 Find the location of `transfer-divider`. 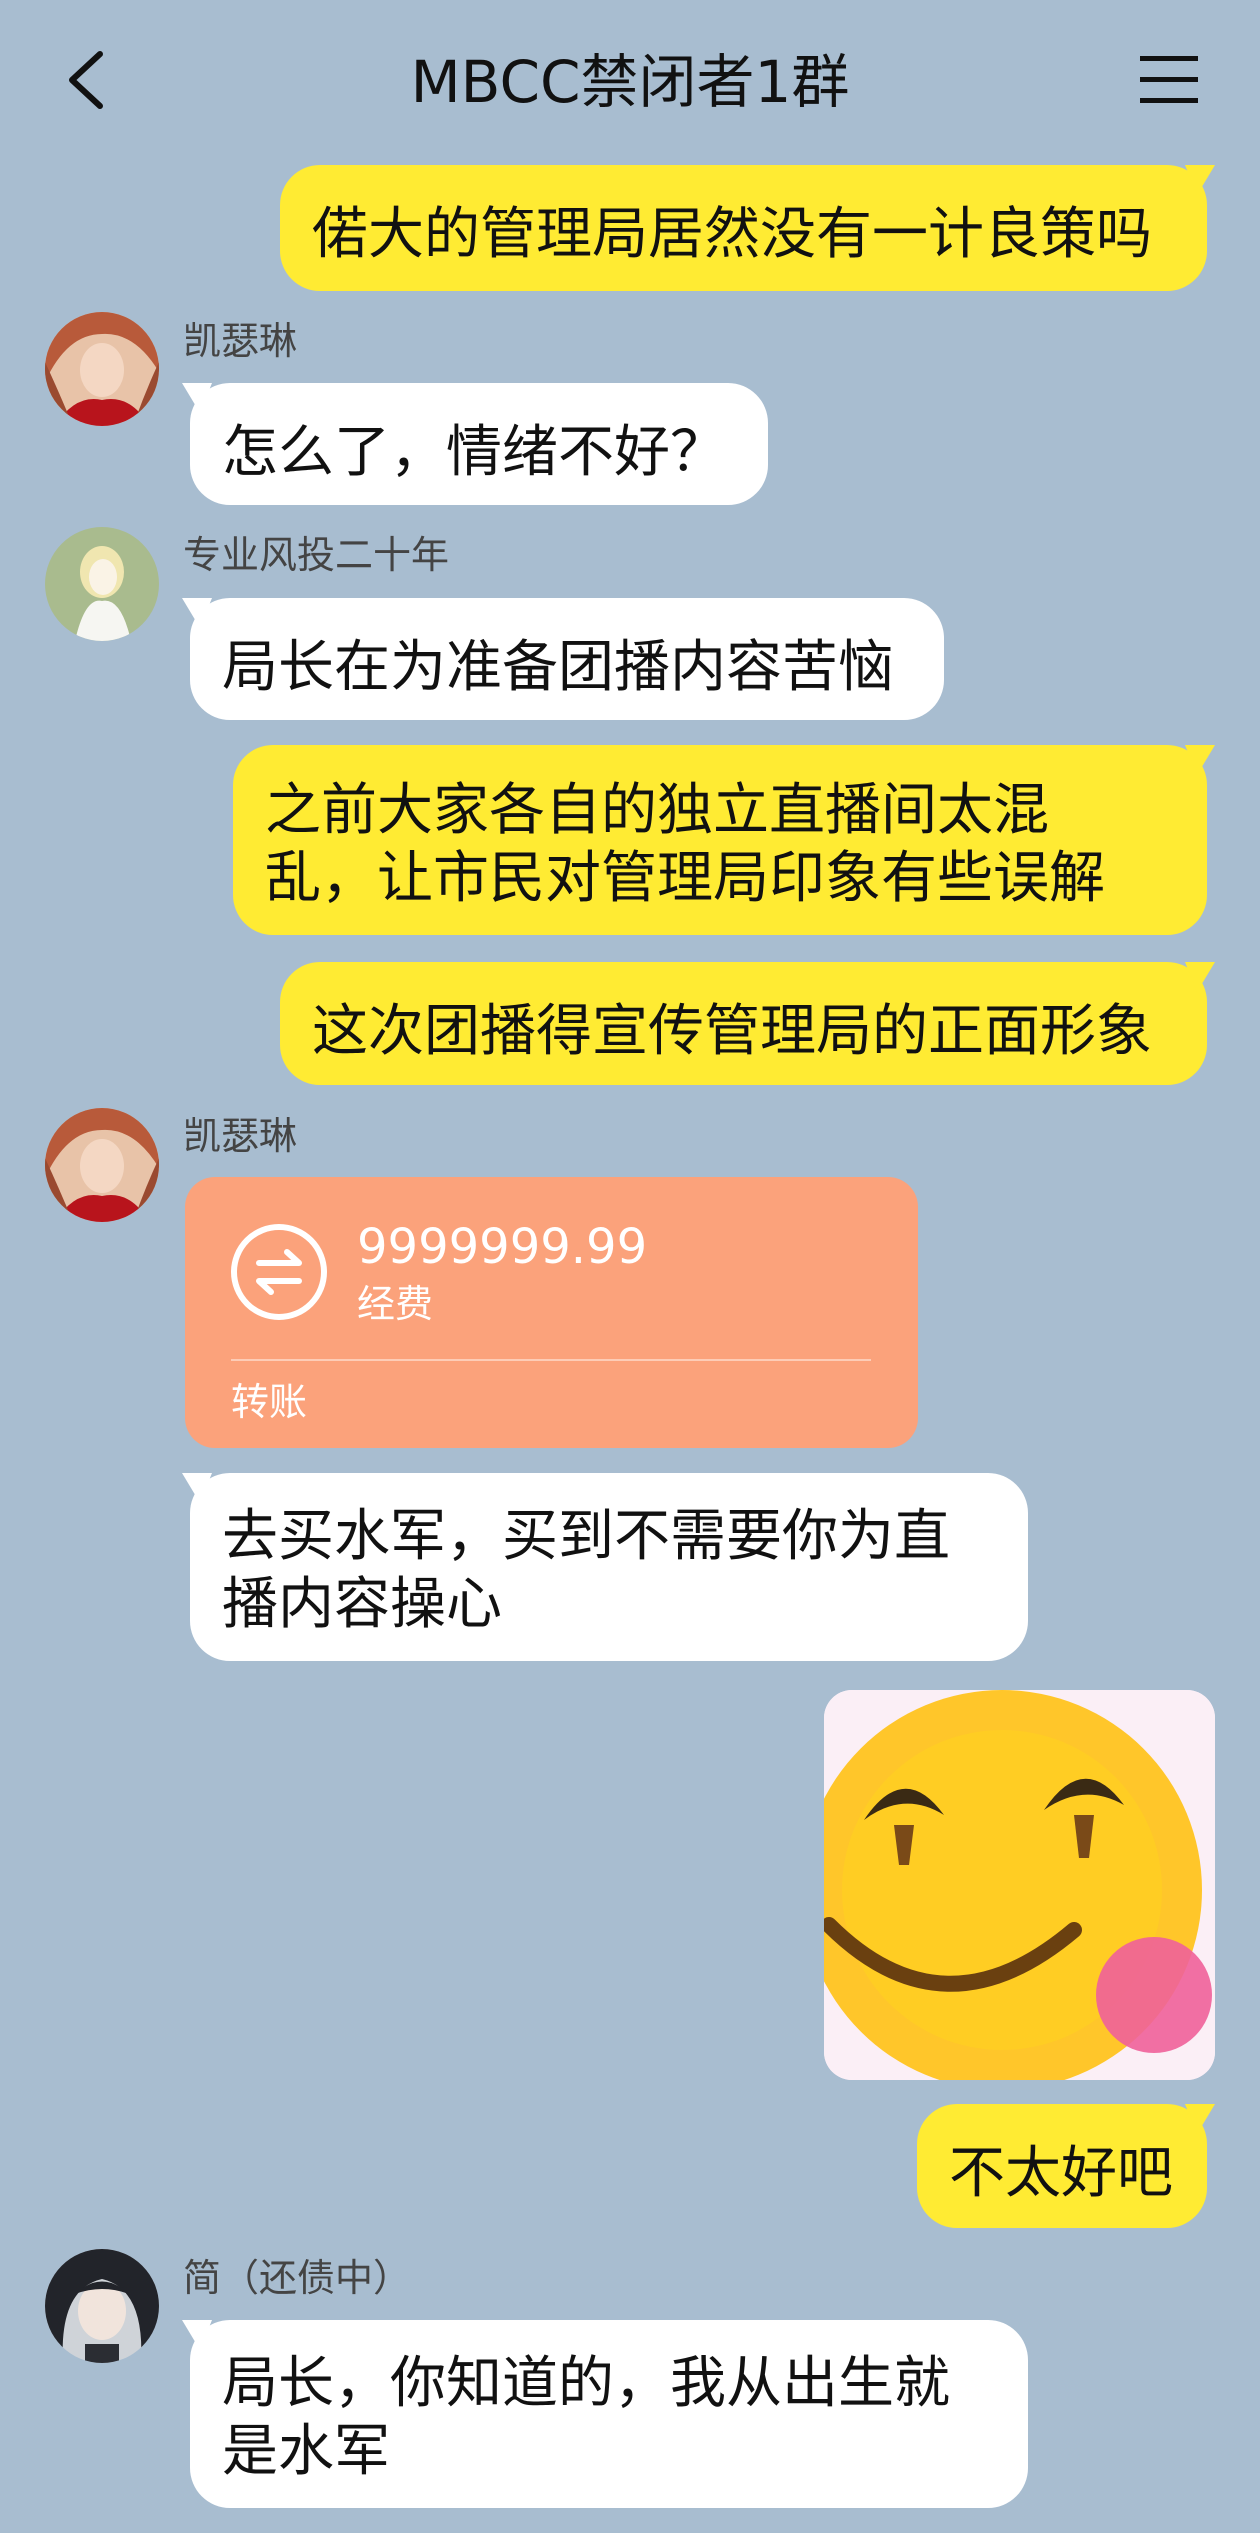

transfer-divider is located at coordinates (551, 1360).